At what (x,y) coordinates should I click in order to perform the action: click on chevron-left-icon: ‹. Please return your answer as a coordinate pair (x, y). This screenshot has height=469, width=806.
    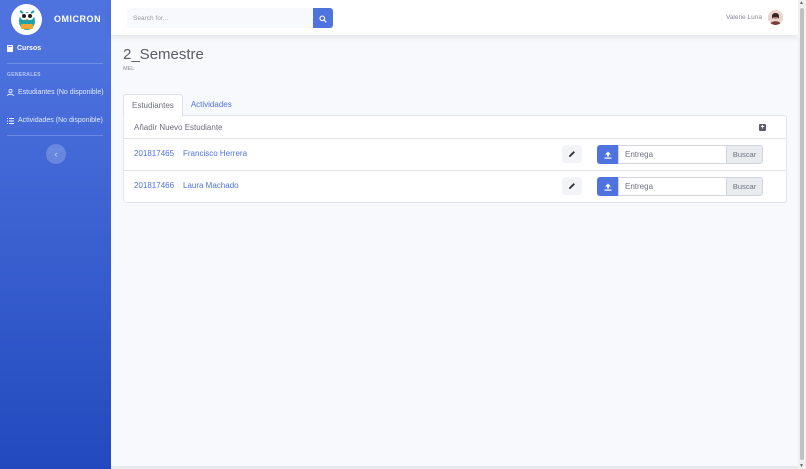
    Looking at the image, I should click on (56, 154).